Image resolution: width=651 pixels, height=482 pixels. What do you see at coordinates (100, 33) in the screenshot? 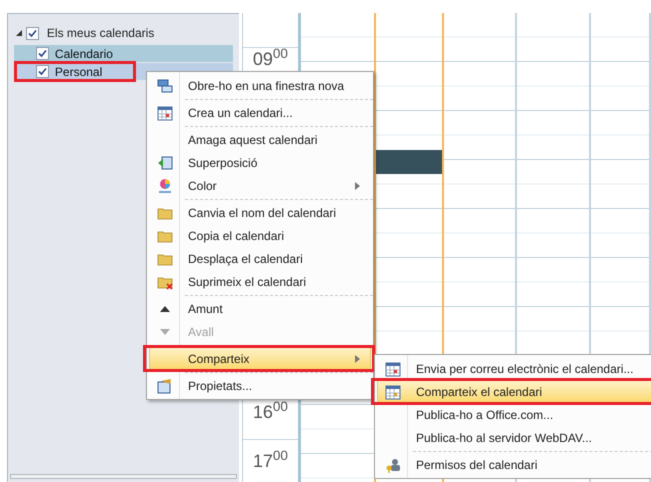
I see `group-label: Els meus calendaris` at bounding box center [100, 33].